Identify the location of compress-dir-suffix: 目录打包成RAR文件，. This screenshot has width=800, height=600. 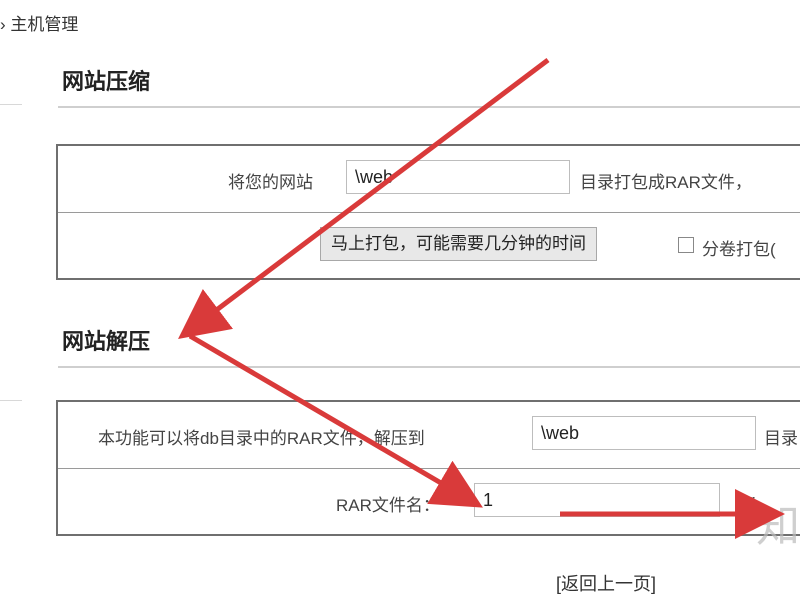
(666, 182).